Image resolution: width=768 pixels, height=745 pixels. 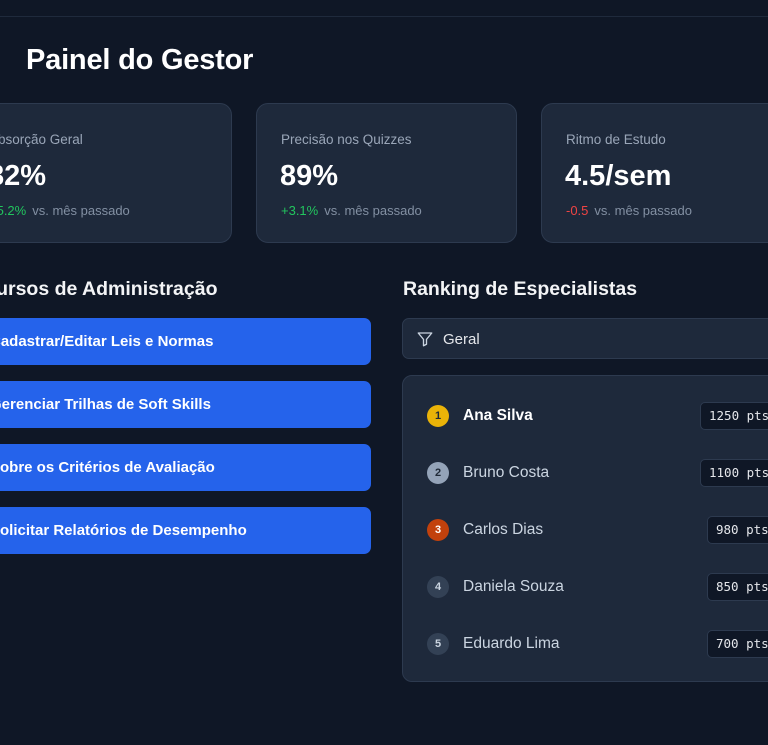 What do you see at coordinates (185, 467) in the screenshot?
I see `course-button-criterios: Sobre os Critérios de Avaliação` at bounding box center [185, 467].